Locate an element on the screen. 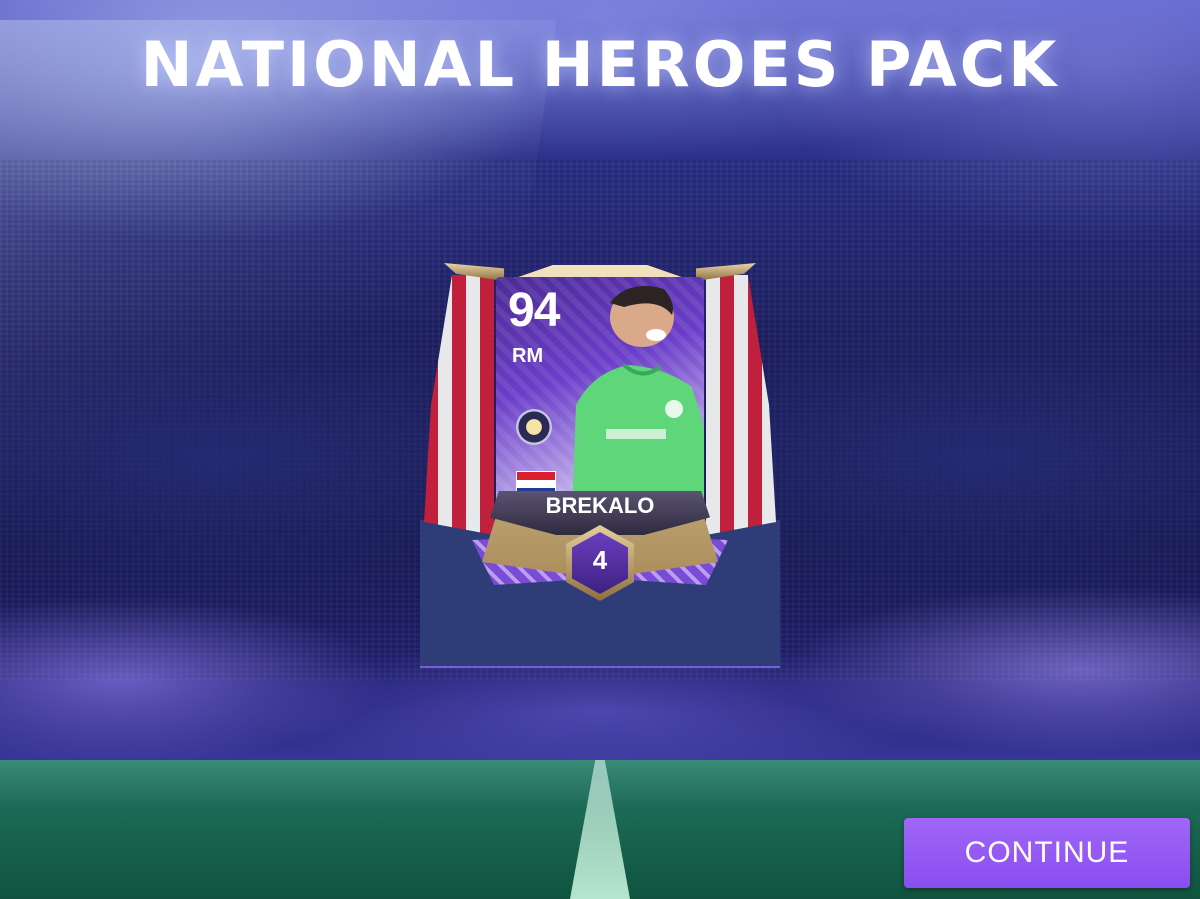 The height and width of the screenshot is (899, 1200). croatia-banner-left is located at coordinates (459, 405).